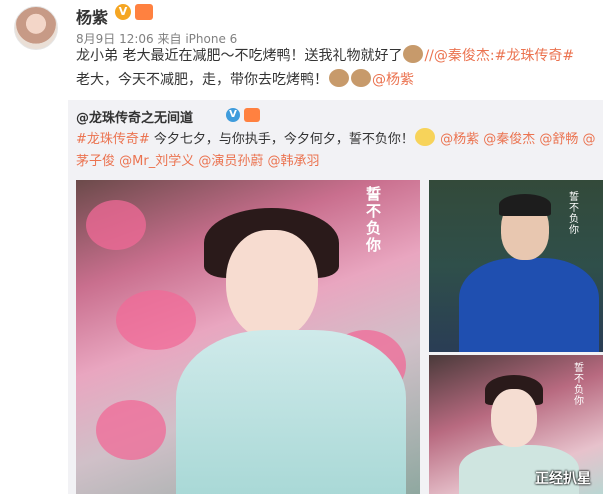 The width and height of the screenshot is (603, 494). Describe the element at coordinates (563, 479) in the screenshot. I see `watermark: 正经扒星` at that location.